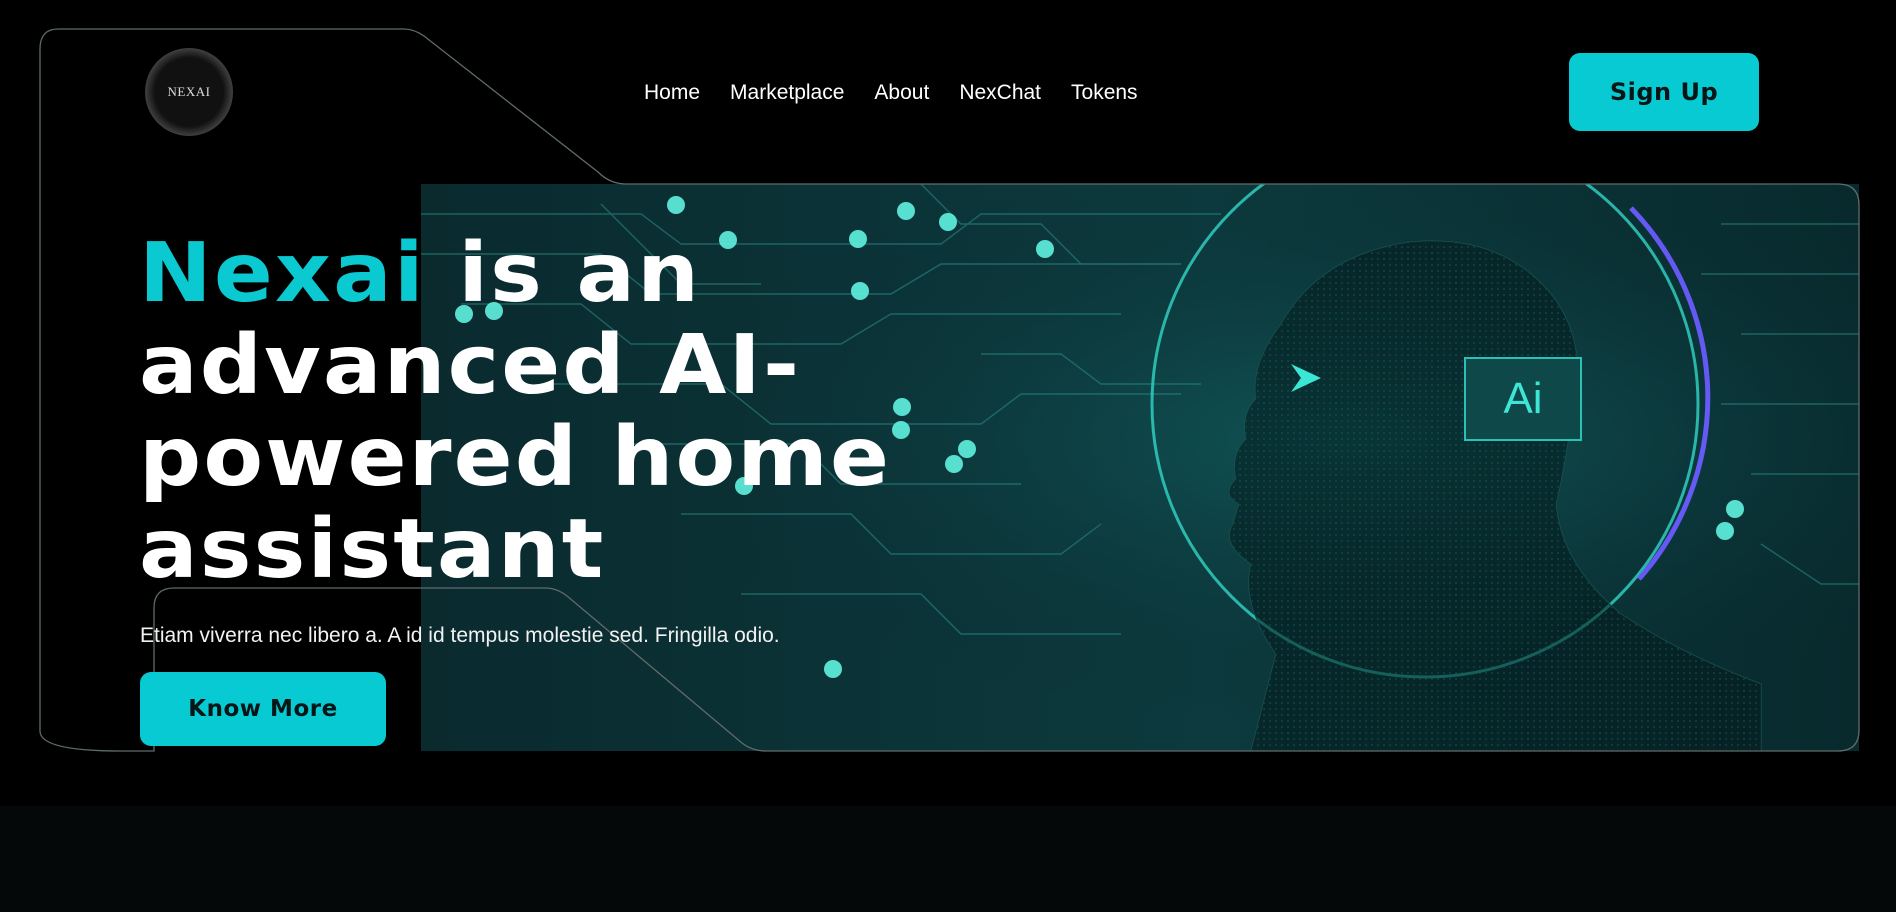 This screenshot has height=912, width=1896. I want to click on headline-line-3: powered home, so click(515, 457).